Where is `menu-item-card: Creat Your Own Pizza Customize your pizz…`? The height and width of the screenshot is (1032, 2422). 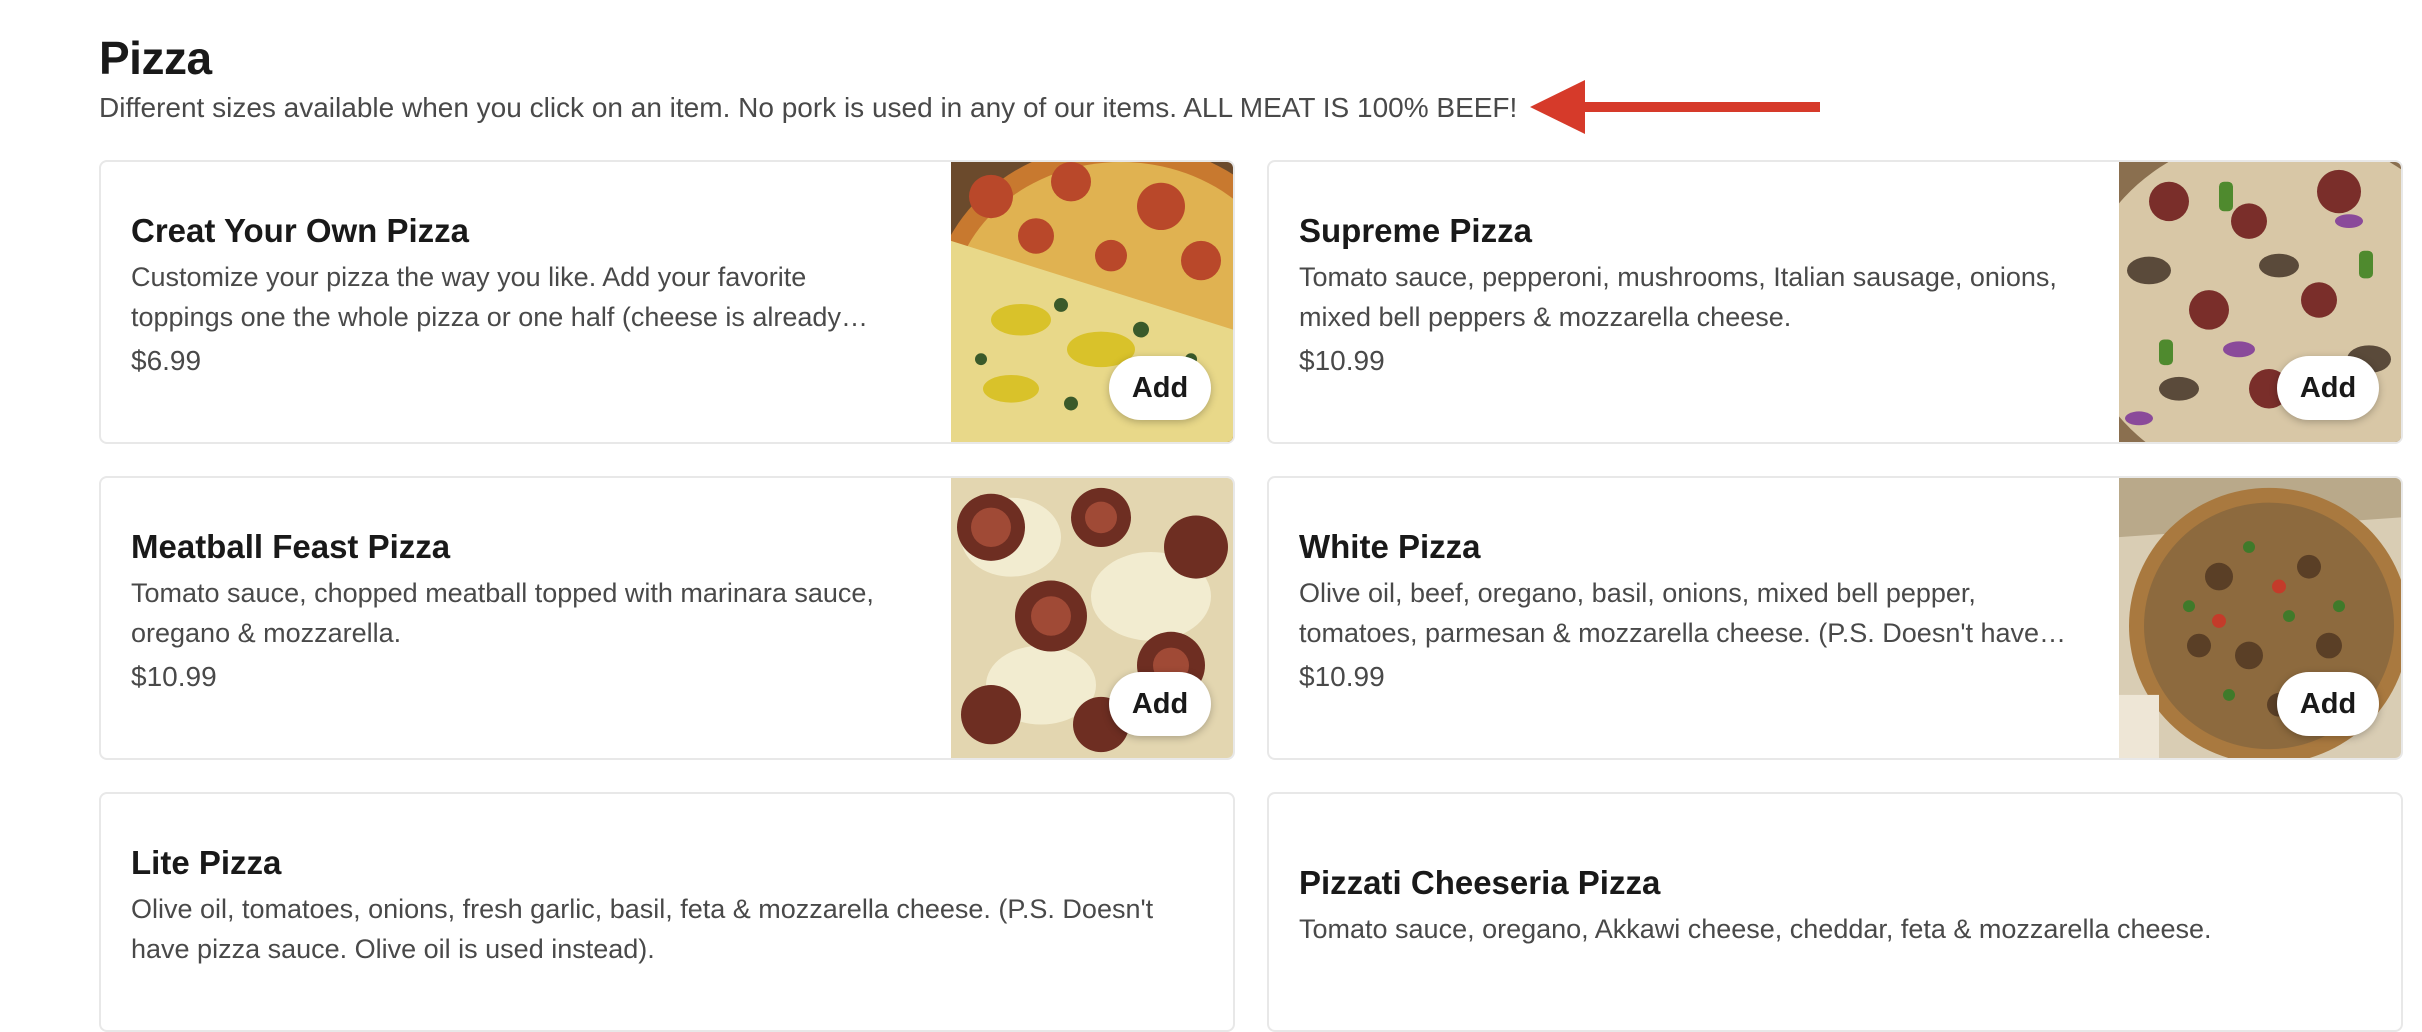
menu-item-card: Creat Your Own Pizza Customize your pizz… is located at coordinates (667, 302).